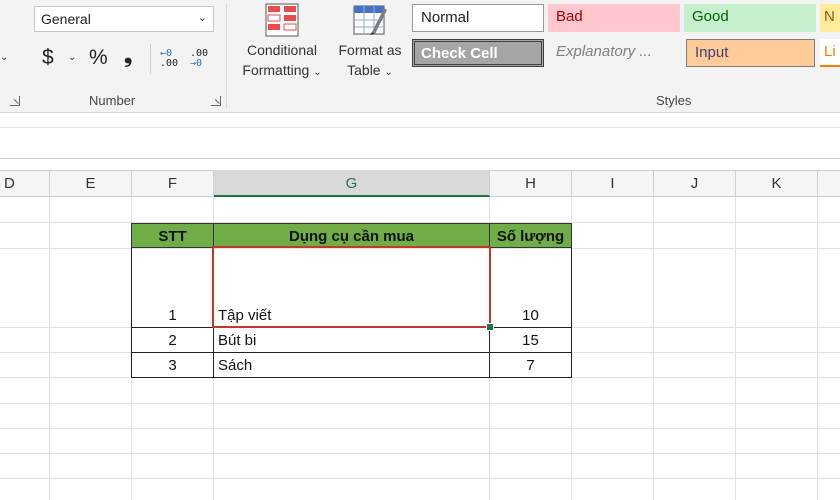 Image resolution: width=840 pixels, height=500 pixels. What do you see at coordinates (282, 20) in the screenshot?
I see `conditional-formatting-icon` at bounding box center [282, 20].